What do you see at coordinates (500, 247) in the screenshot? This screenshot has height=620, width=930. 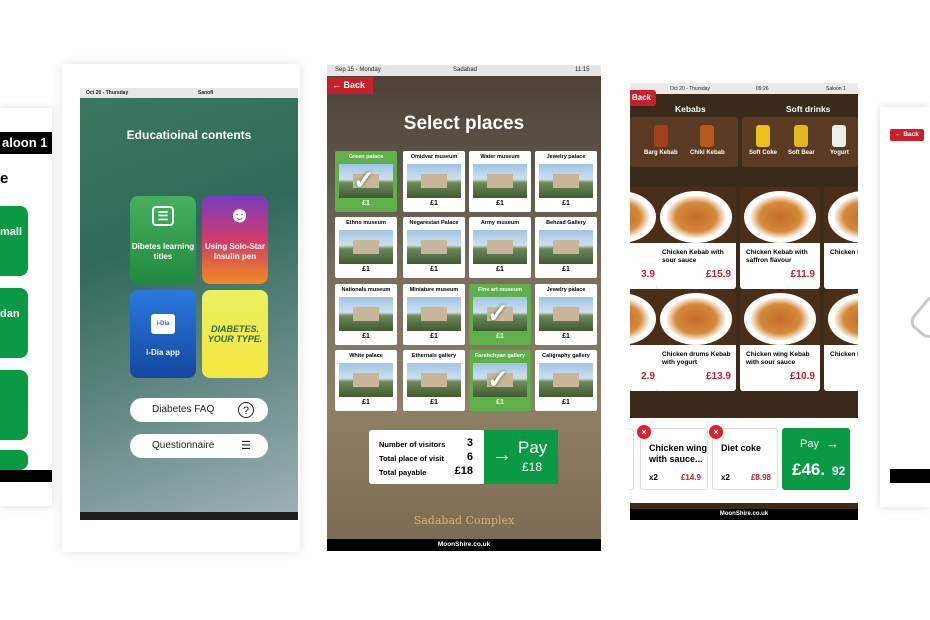 I see `place-card: Army museum £1` at bounding box center [500, 247].